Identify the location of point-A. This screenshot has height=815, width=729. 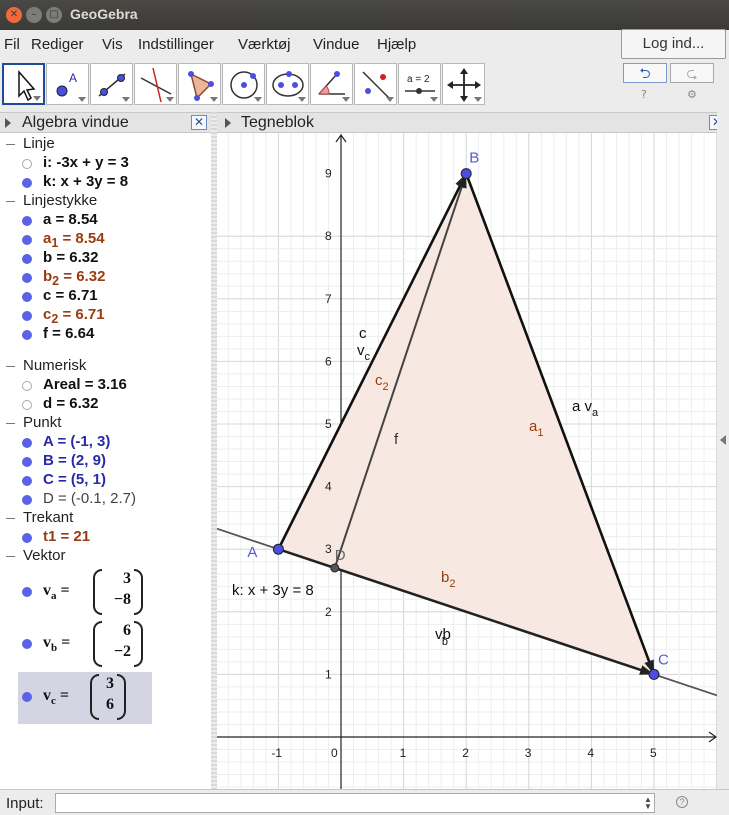
(278, 549).